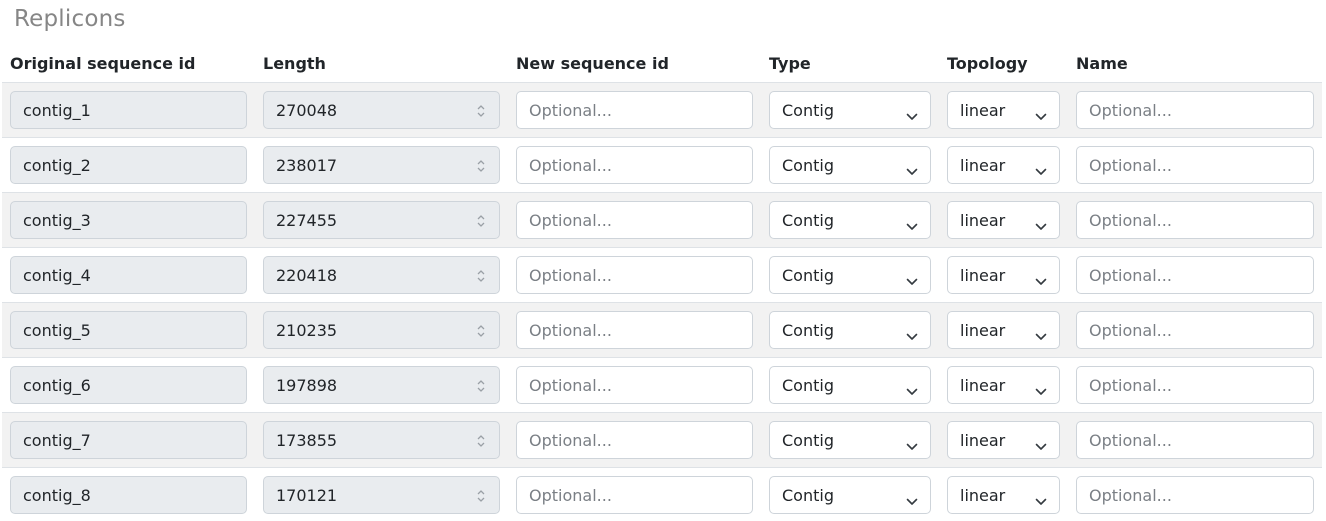 This screenshot has height=521, width=1326. What do you see at coordinates (57, 110) in the screenshot?
I see `original-id-value: contig_1` at bounding box center [57, 110].